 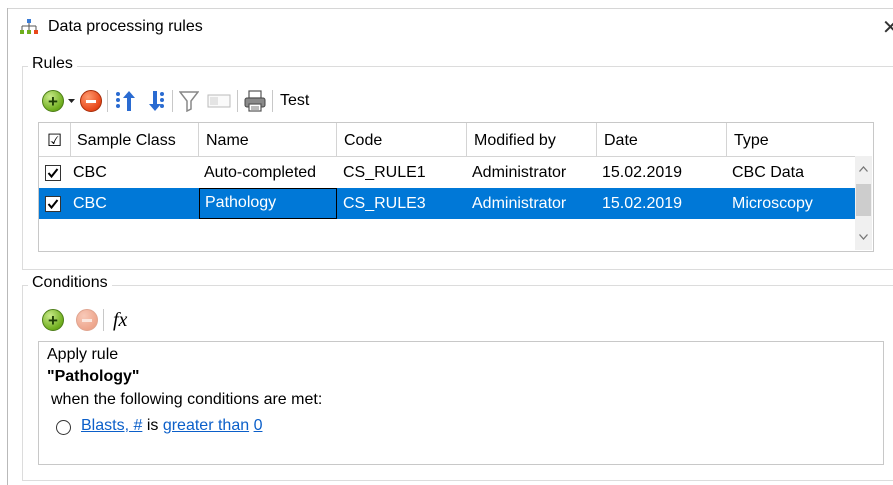 What do you see at coordinates (93, 376) in the screenshot?
I see `rule-name-text: "Pathology"` at bounding box center [93, 376].